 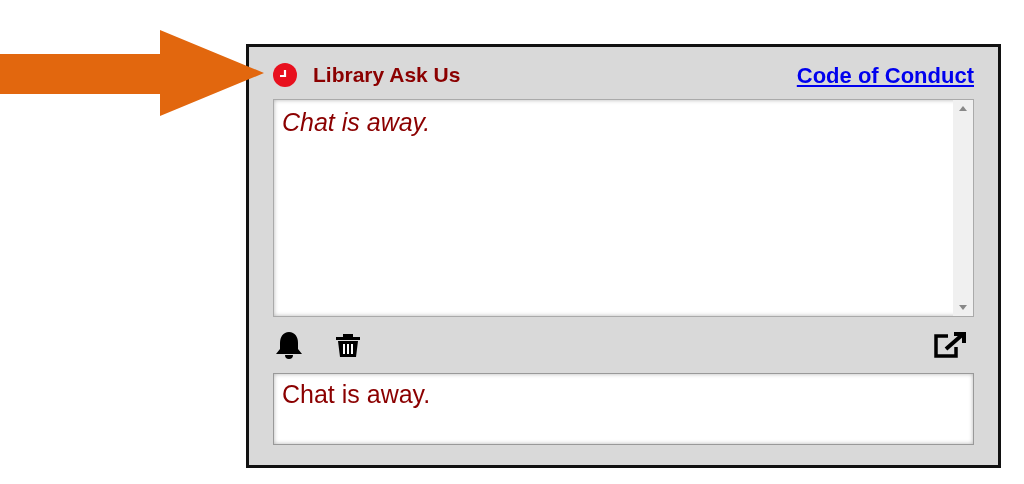 What do you see at coordinates (950, 345) in the screenshot?
I see `external-link-icon` at bounding box center [950, 345].